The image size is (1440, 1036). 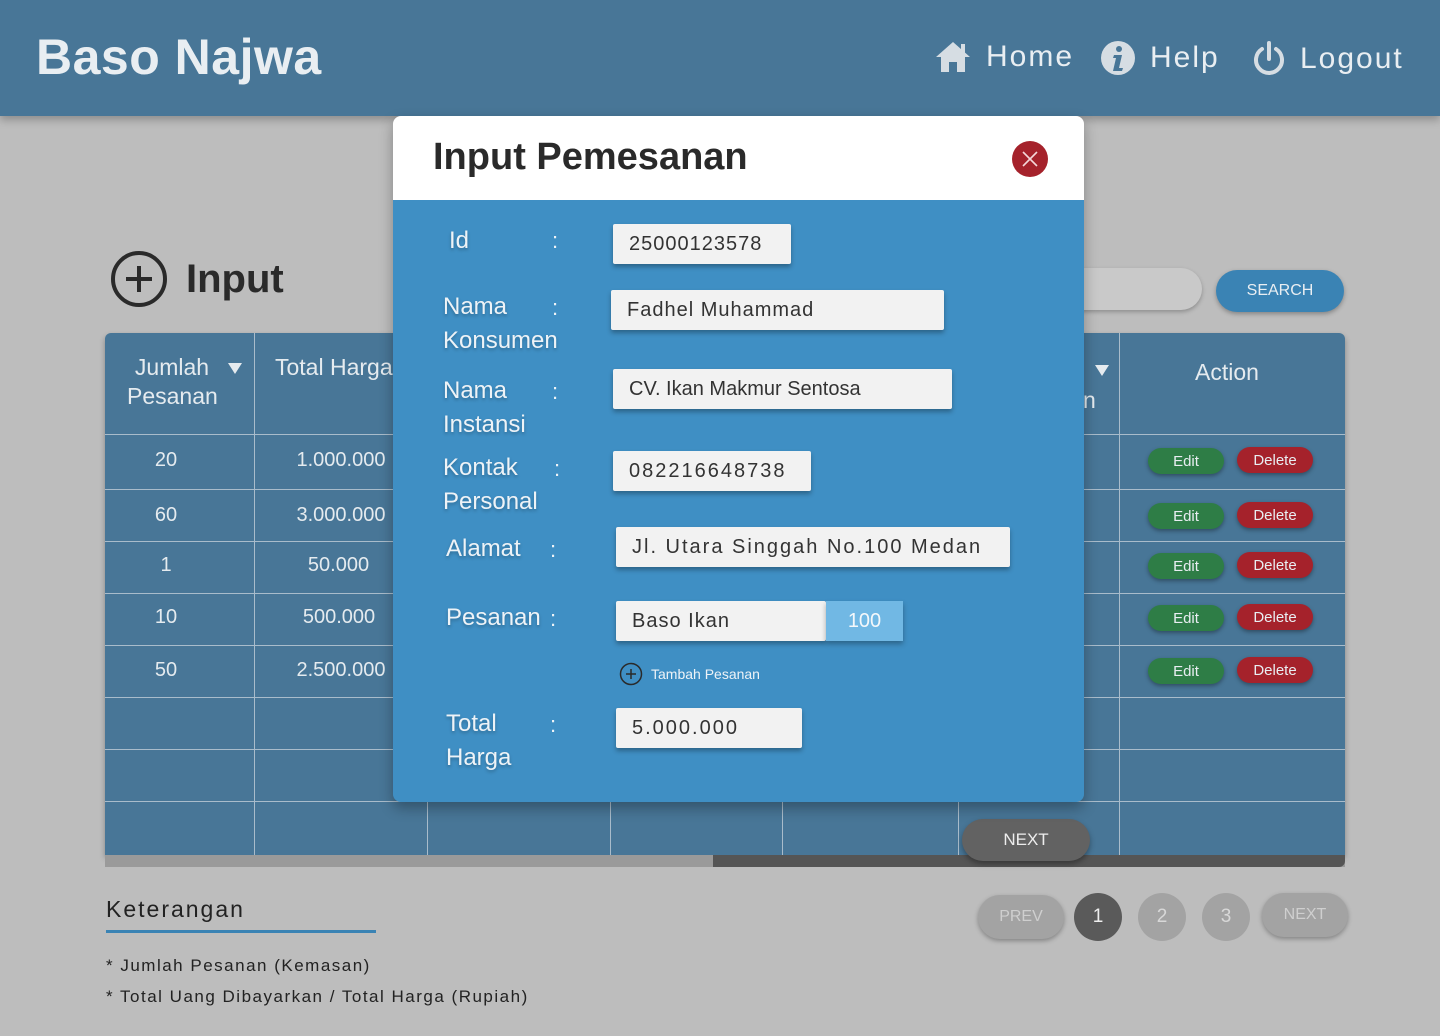 What do you see at coordinates (166, 460) in the screenshot?
I see `cell-jumlah: 20` at bounding box center [166, 460].